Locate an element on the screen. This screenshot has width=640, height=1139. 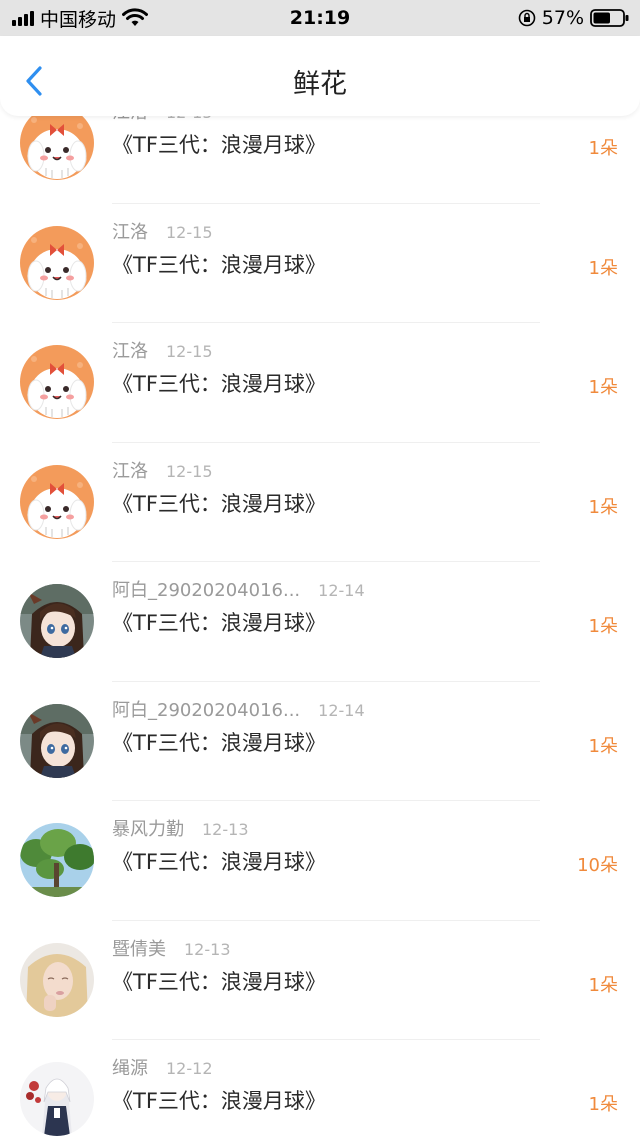
list-item: 绳源 12-12 《TF三代：浪漫月球》 1朵 is located at coordinates (320, 1089).